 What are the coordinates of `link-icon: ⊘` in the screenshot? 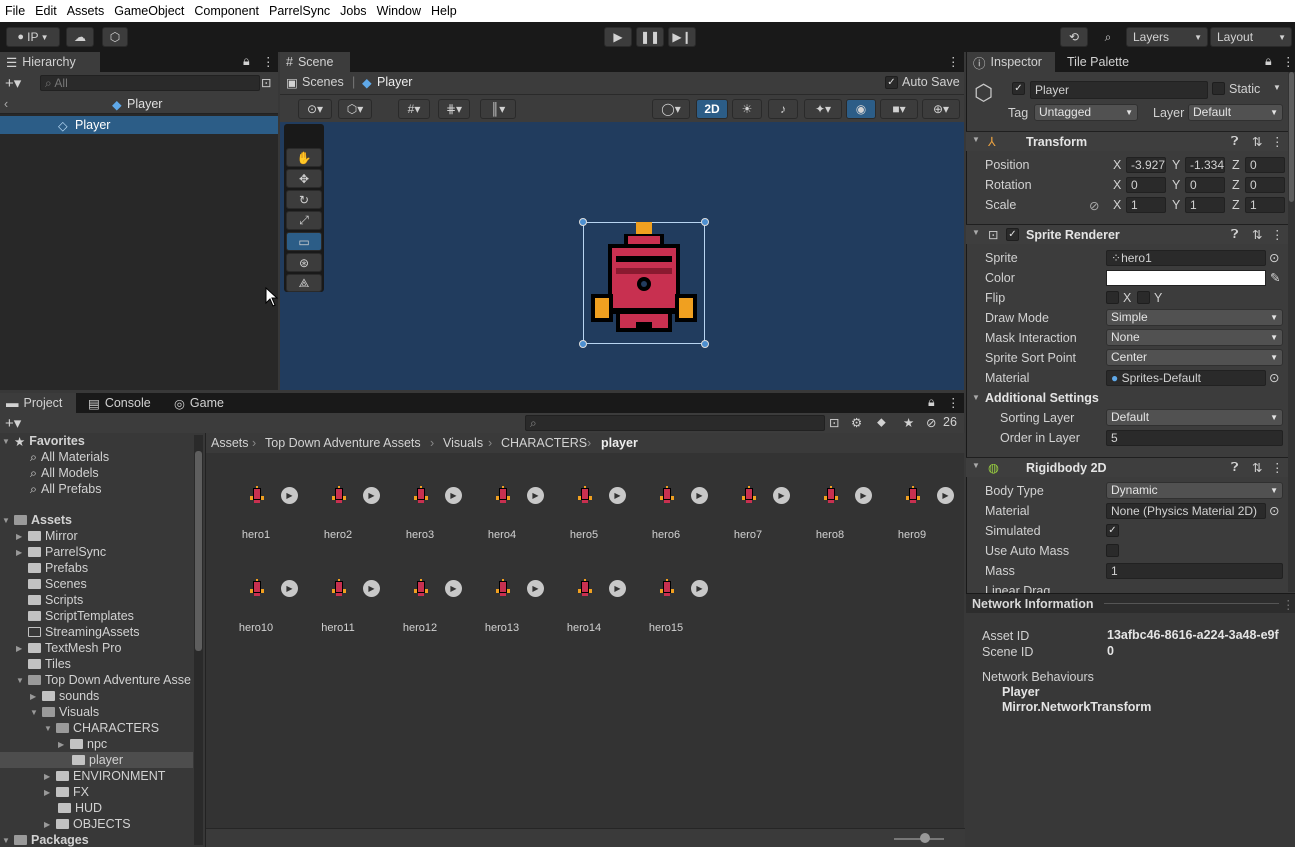 It's located at (1094, 205).